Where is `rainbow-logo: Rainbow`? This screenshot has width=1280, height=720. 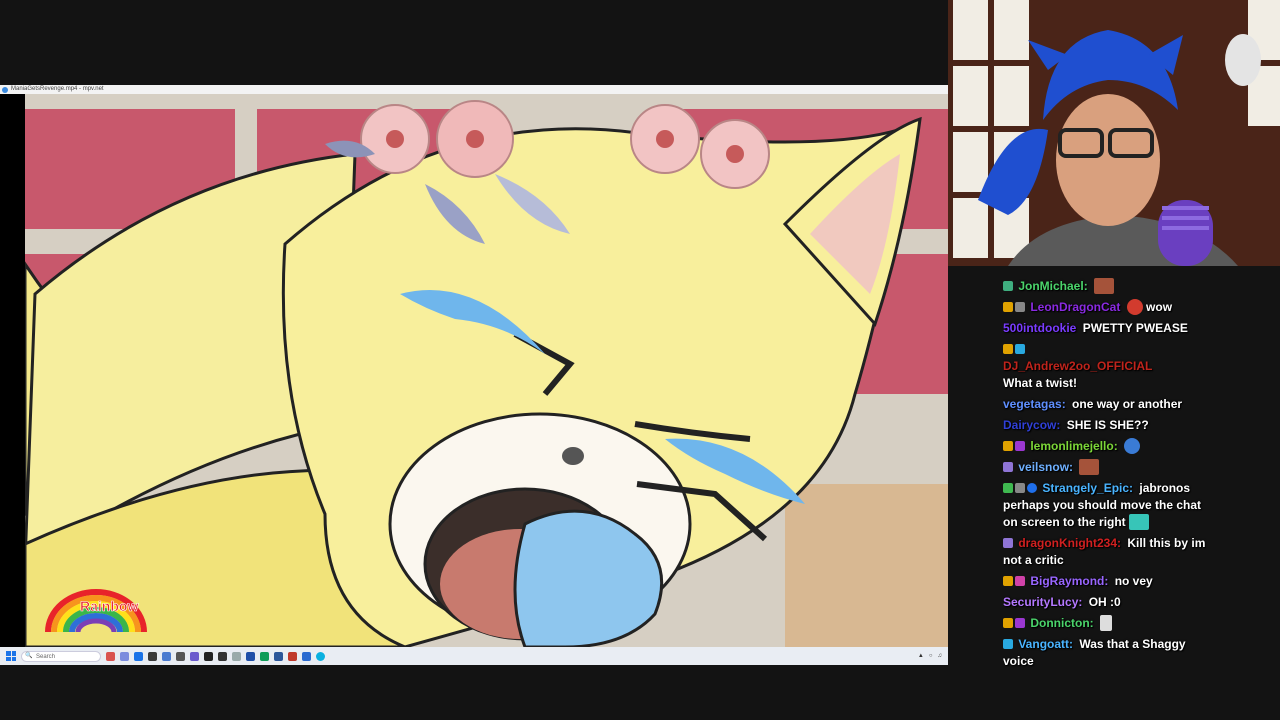
rainbow-logo: Rainbow is located at coordinates (105, 612).